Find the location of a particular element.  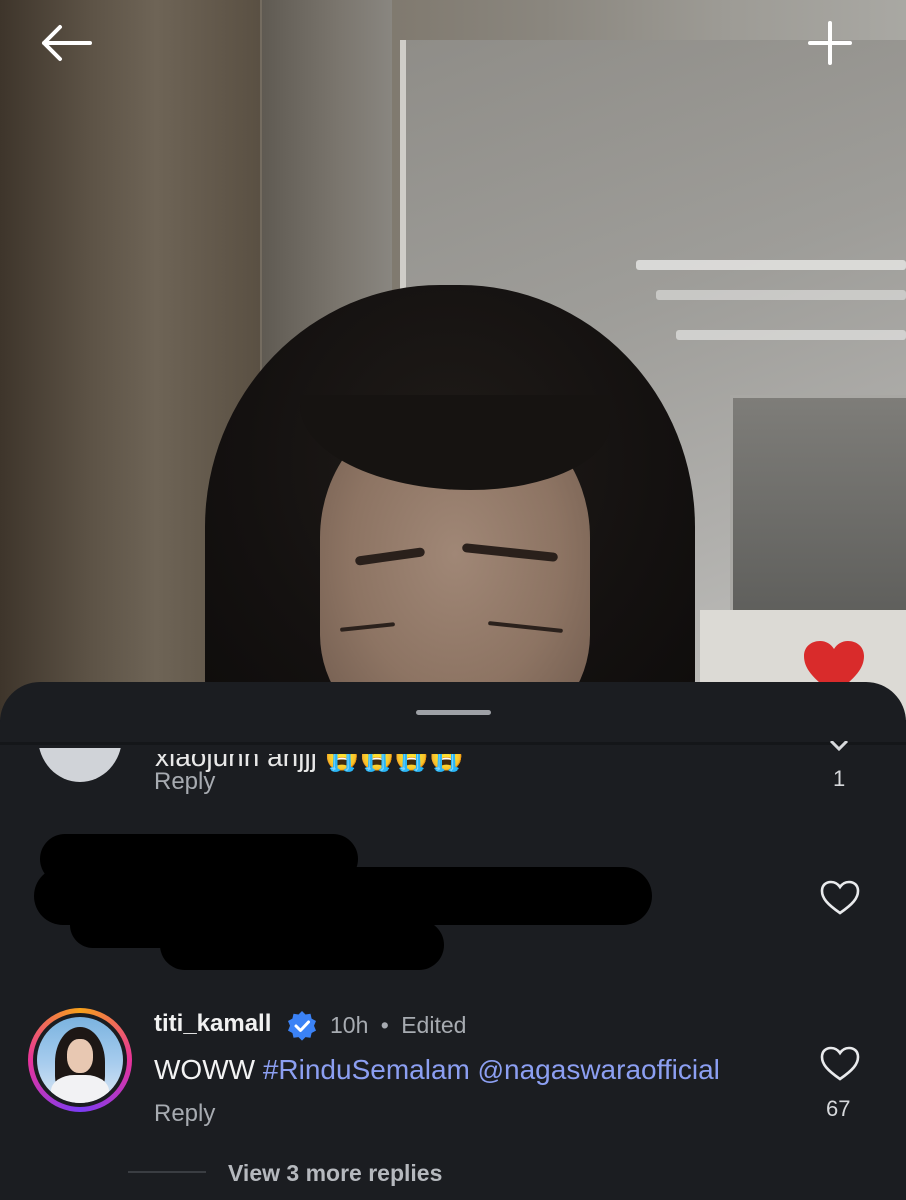

redaction-mark is located at coordinates (302, 945).